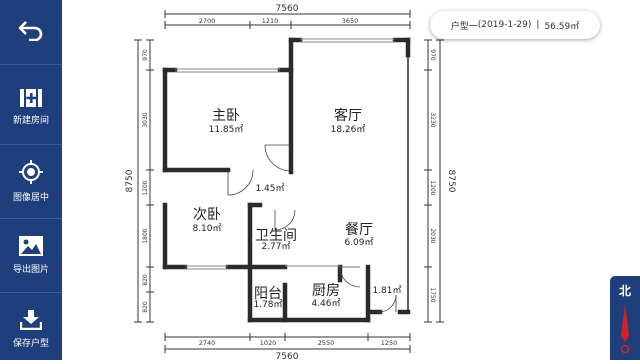 The image size is (640, 364). What do you see at coordinates (326, 291) in the screenshot?
I see `room-name-kitchen: 厨房` at bounding box center [326, 291].